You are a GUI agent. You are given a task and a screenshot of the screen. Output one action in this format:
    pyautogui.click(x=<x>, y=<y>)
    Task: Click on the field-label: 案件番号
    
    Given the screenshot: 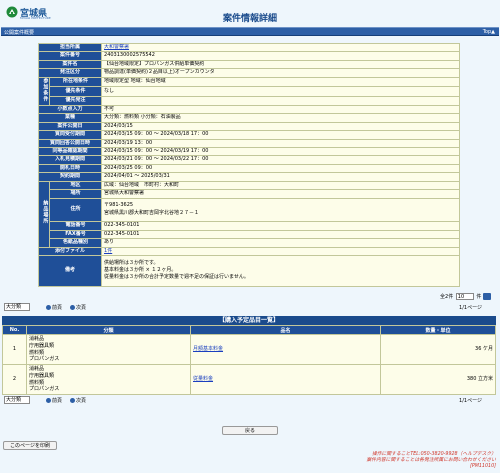 What is the action you would take?
    pyautogui.click(x=70, y=56)
    